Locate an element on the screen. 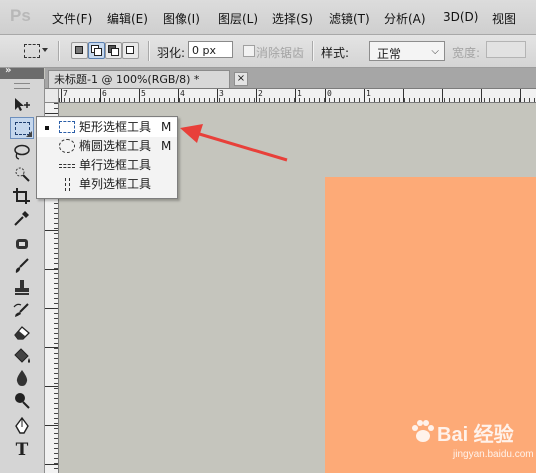  watermark-url: jingyan.baidu.com is located at coordinates (493, 454).